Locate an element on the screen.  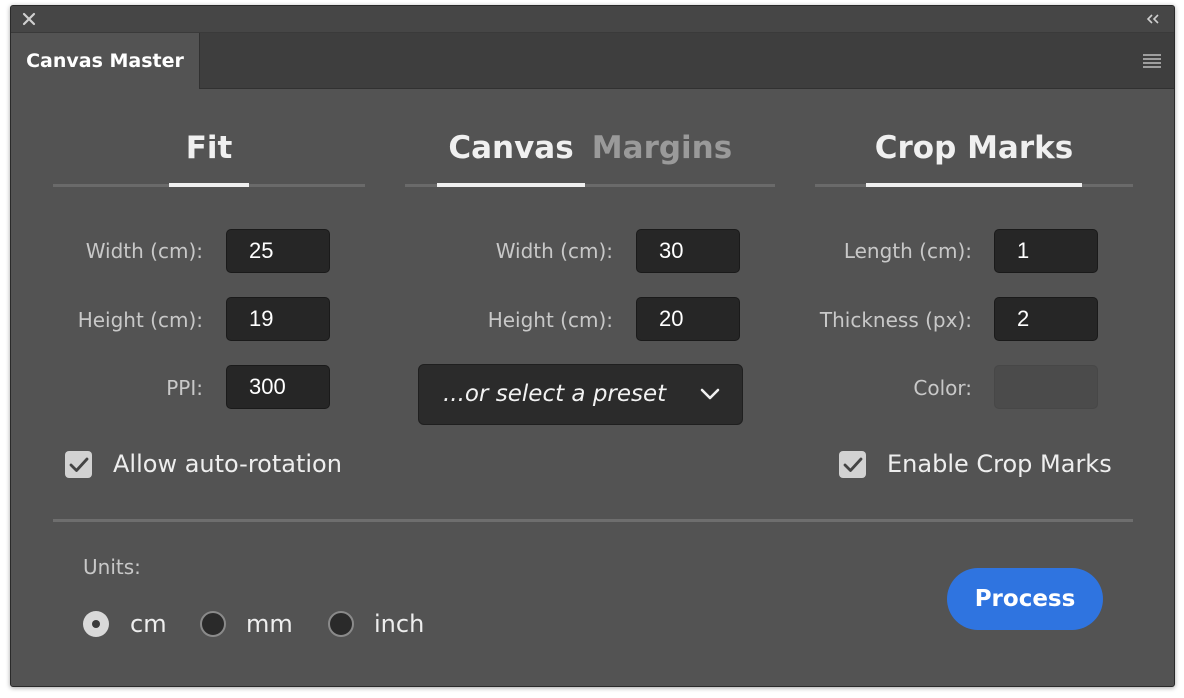
auto-rotation-checkbox is located at coordinates (78, 464).